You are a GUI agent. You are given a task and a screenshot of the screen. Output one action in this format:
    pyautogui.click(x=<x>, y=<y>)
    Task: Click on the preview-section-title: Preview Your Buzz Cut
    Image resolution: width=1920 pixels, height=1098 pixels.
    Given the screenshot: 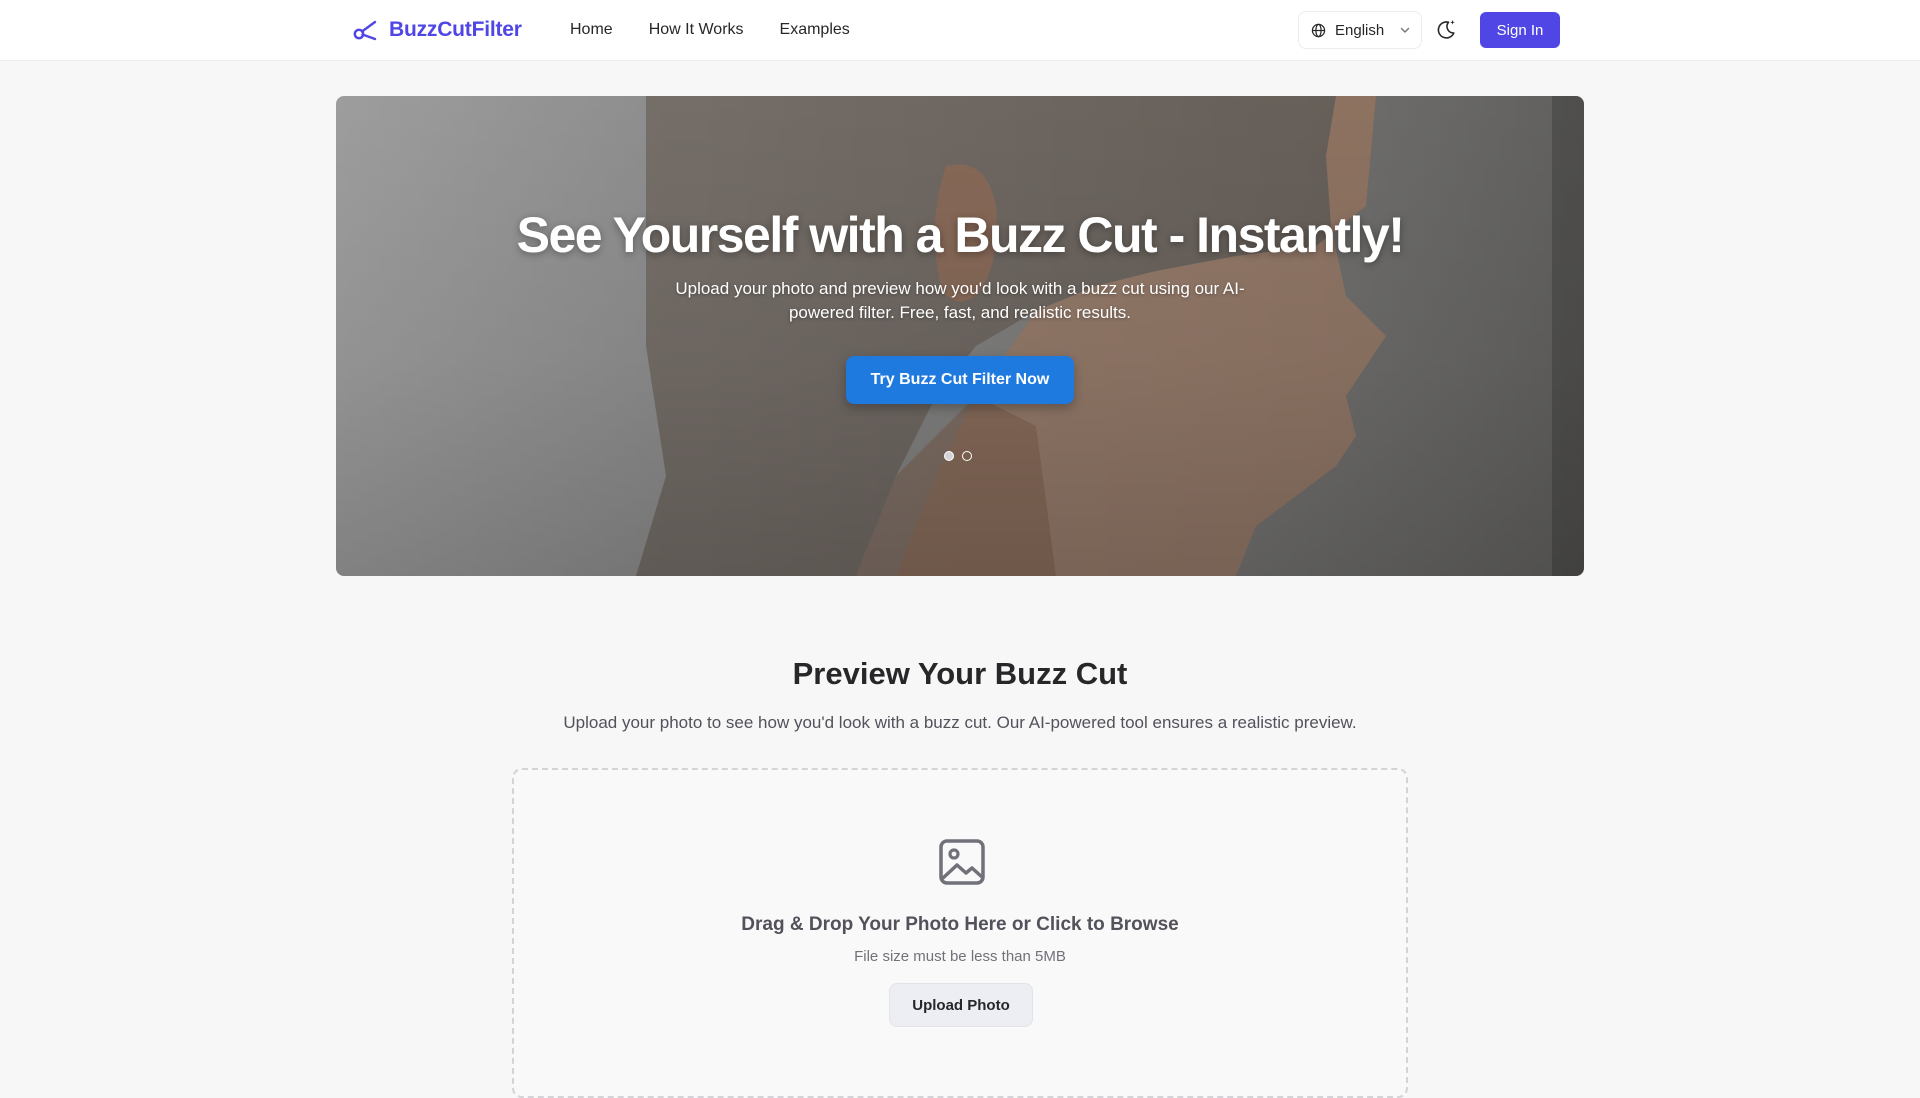 What is the action you would take?
    pyautogui.click(x=960, y=673)
    